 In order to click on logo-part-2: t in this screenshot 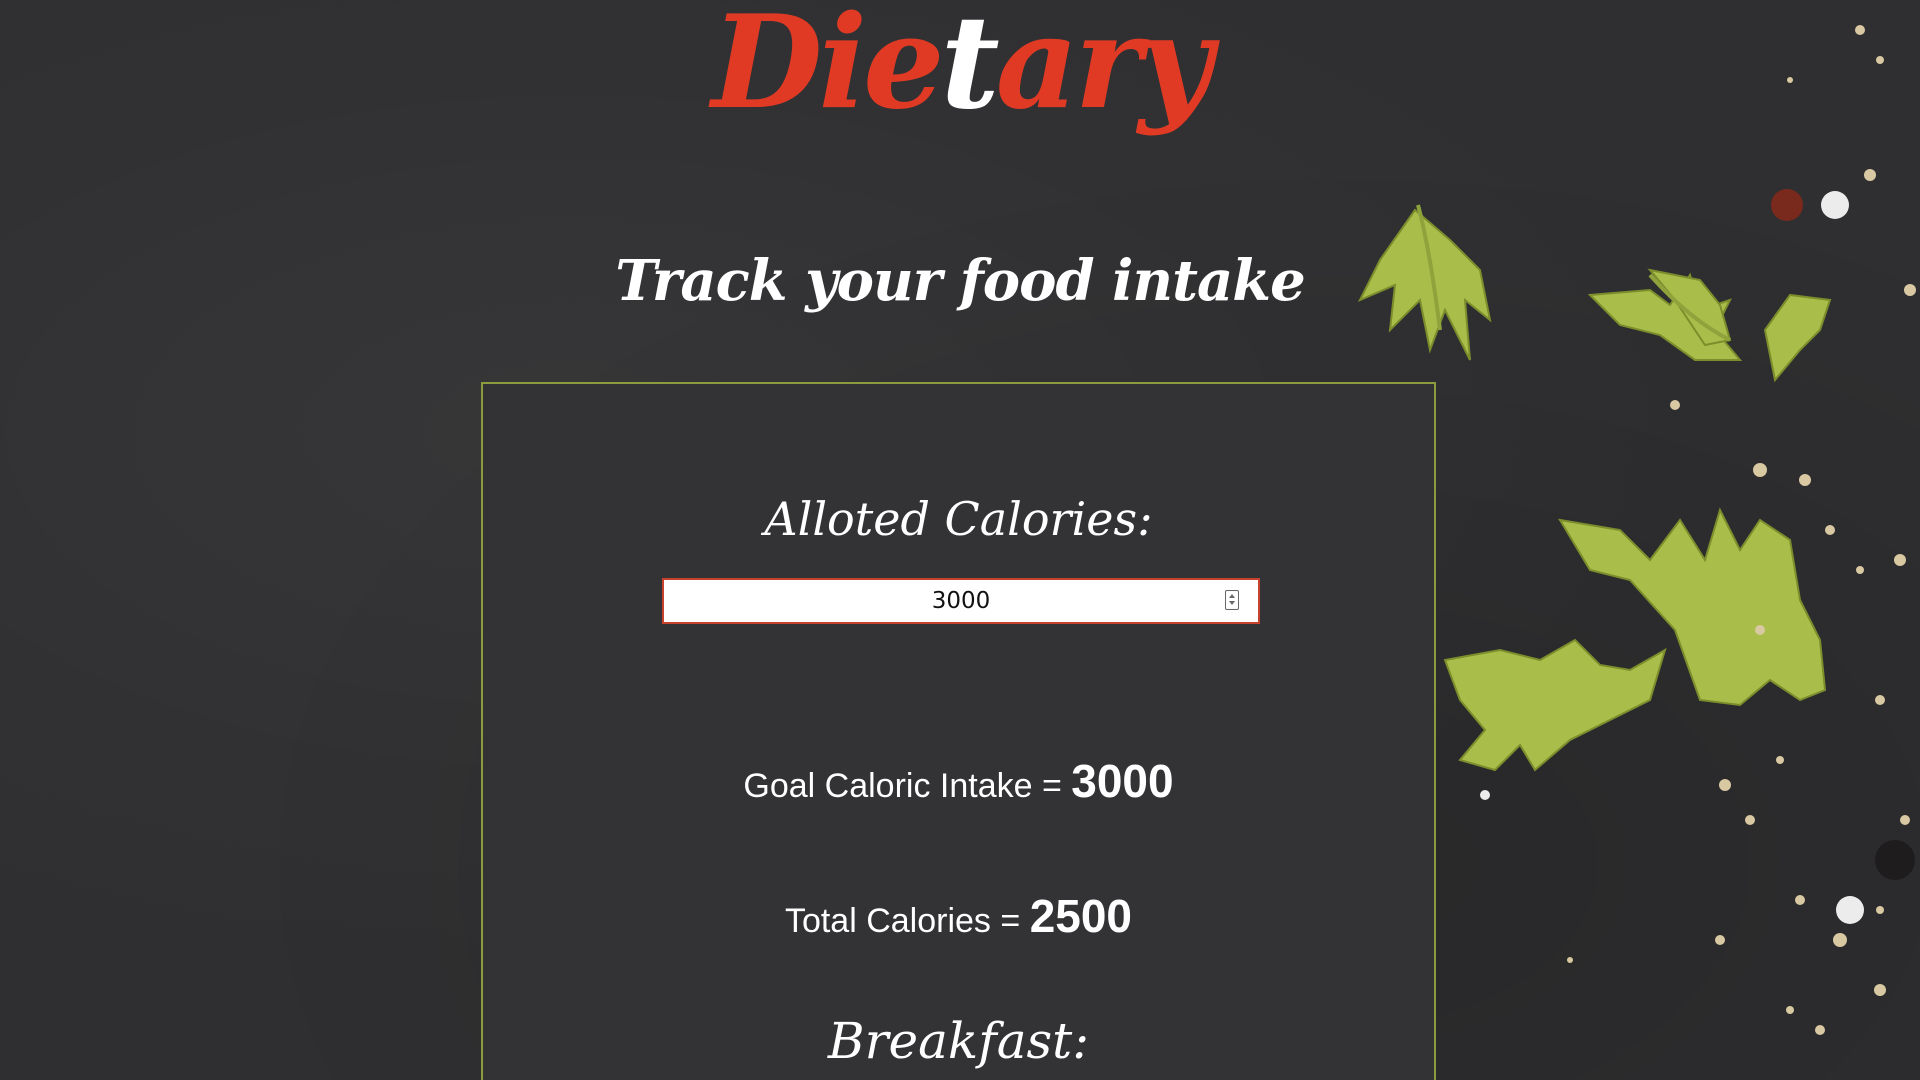, I will do `click(970, 69)`.